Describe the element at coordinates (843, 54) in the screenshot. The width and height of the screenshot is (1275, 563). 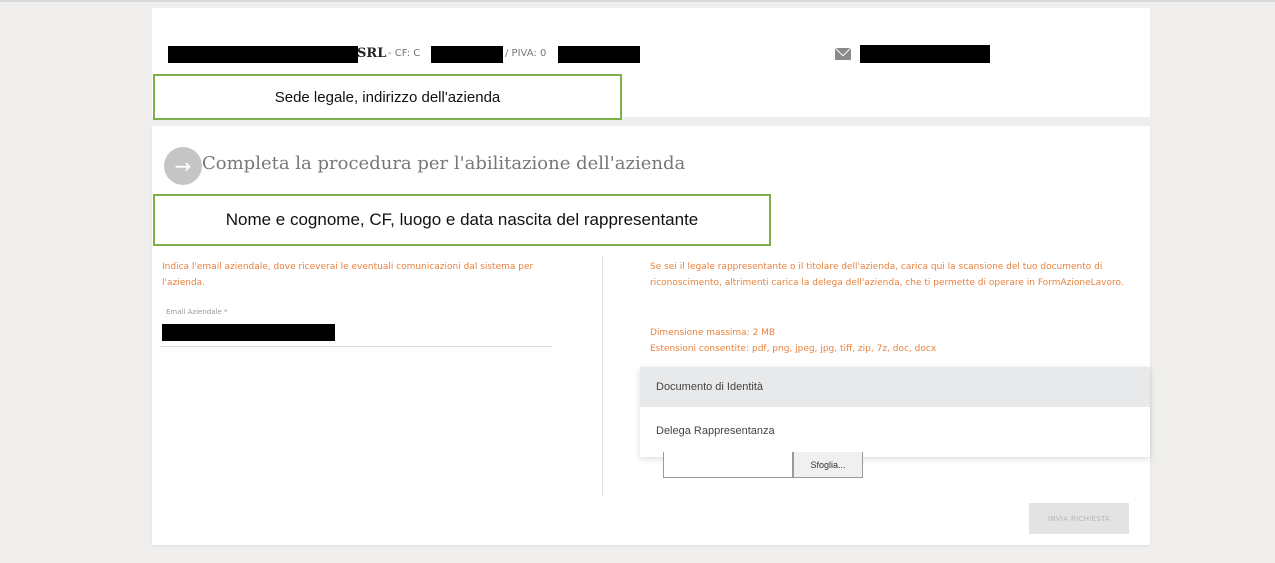
I see `envelope-icon` at that location.